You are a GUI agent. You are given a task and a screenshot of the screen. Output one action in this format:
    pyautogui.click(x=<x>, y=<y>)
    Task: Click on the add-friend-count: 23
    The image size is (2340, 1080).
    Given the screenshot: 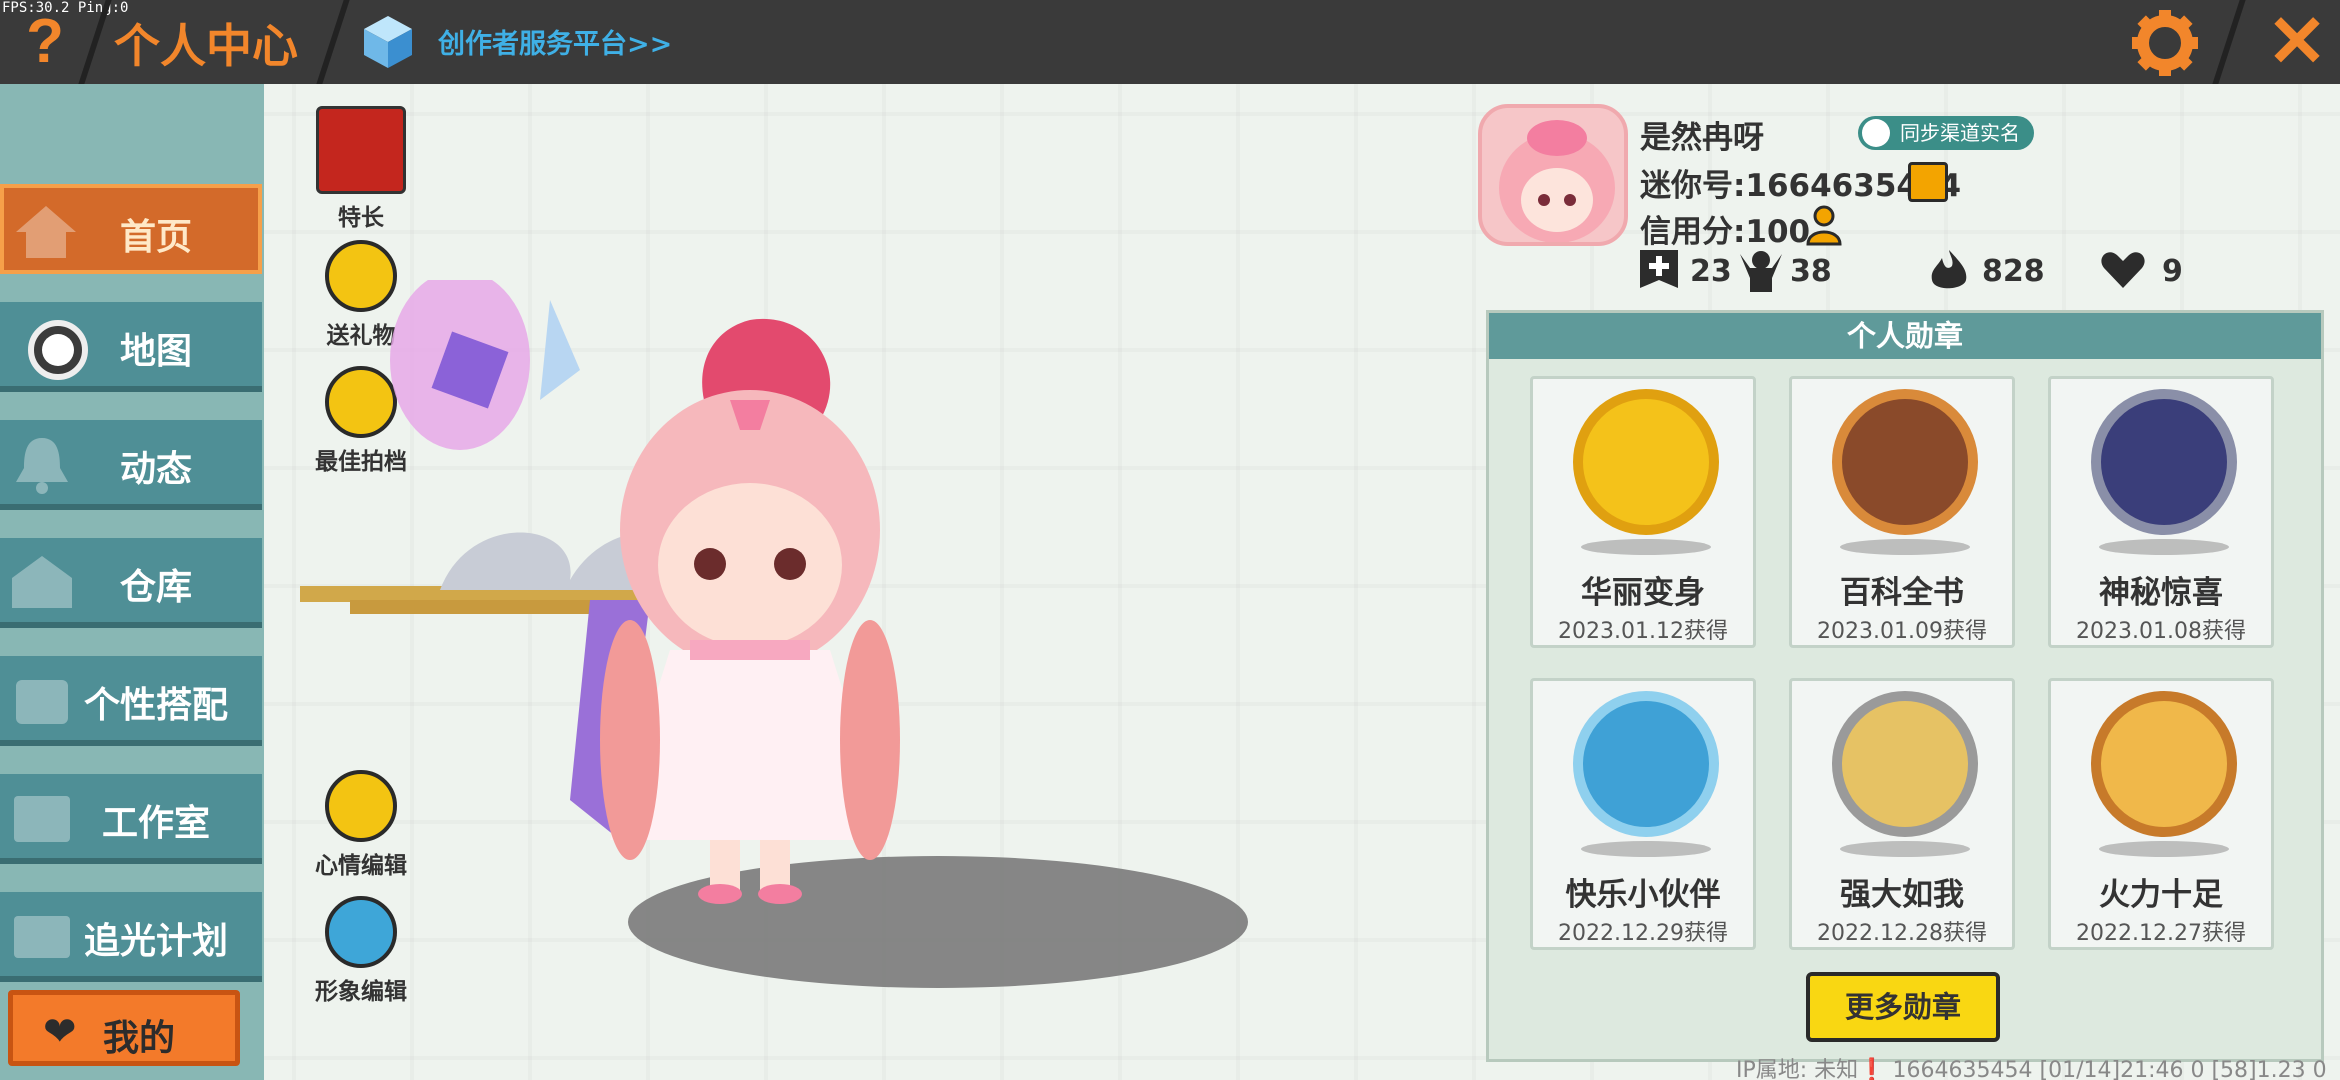 What is the action you would take?
    pyautogui.click(x=1711, y=271)
    